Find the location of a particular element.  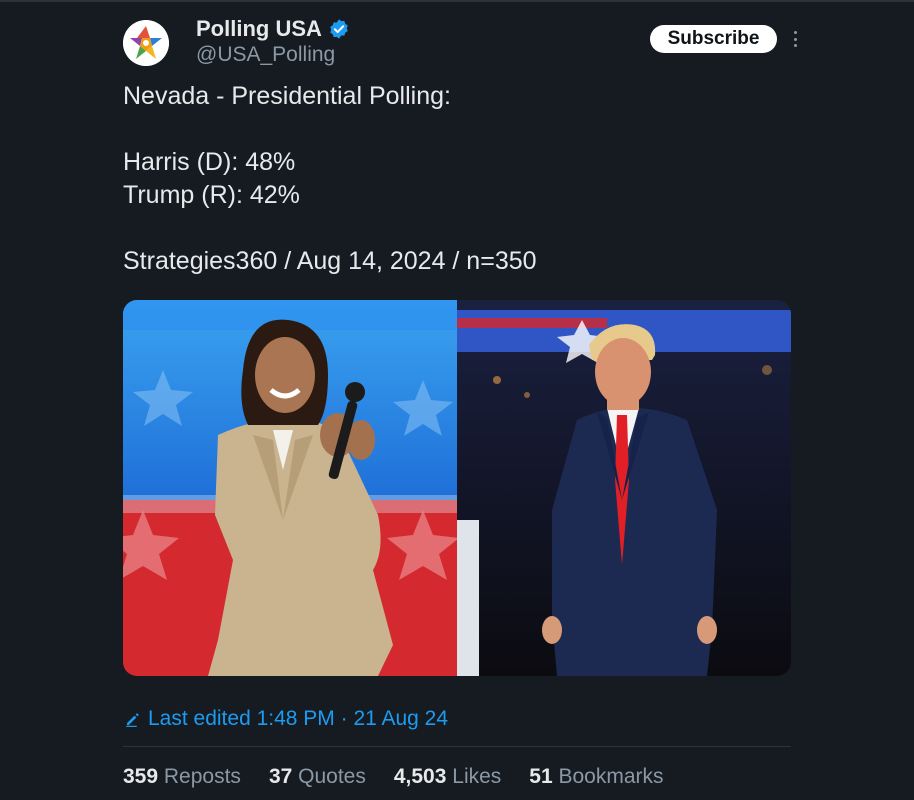

stat-reposts: 359 Reposts is located at coordinates (182, 777).